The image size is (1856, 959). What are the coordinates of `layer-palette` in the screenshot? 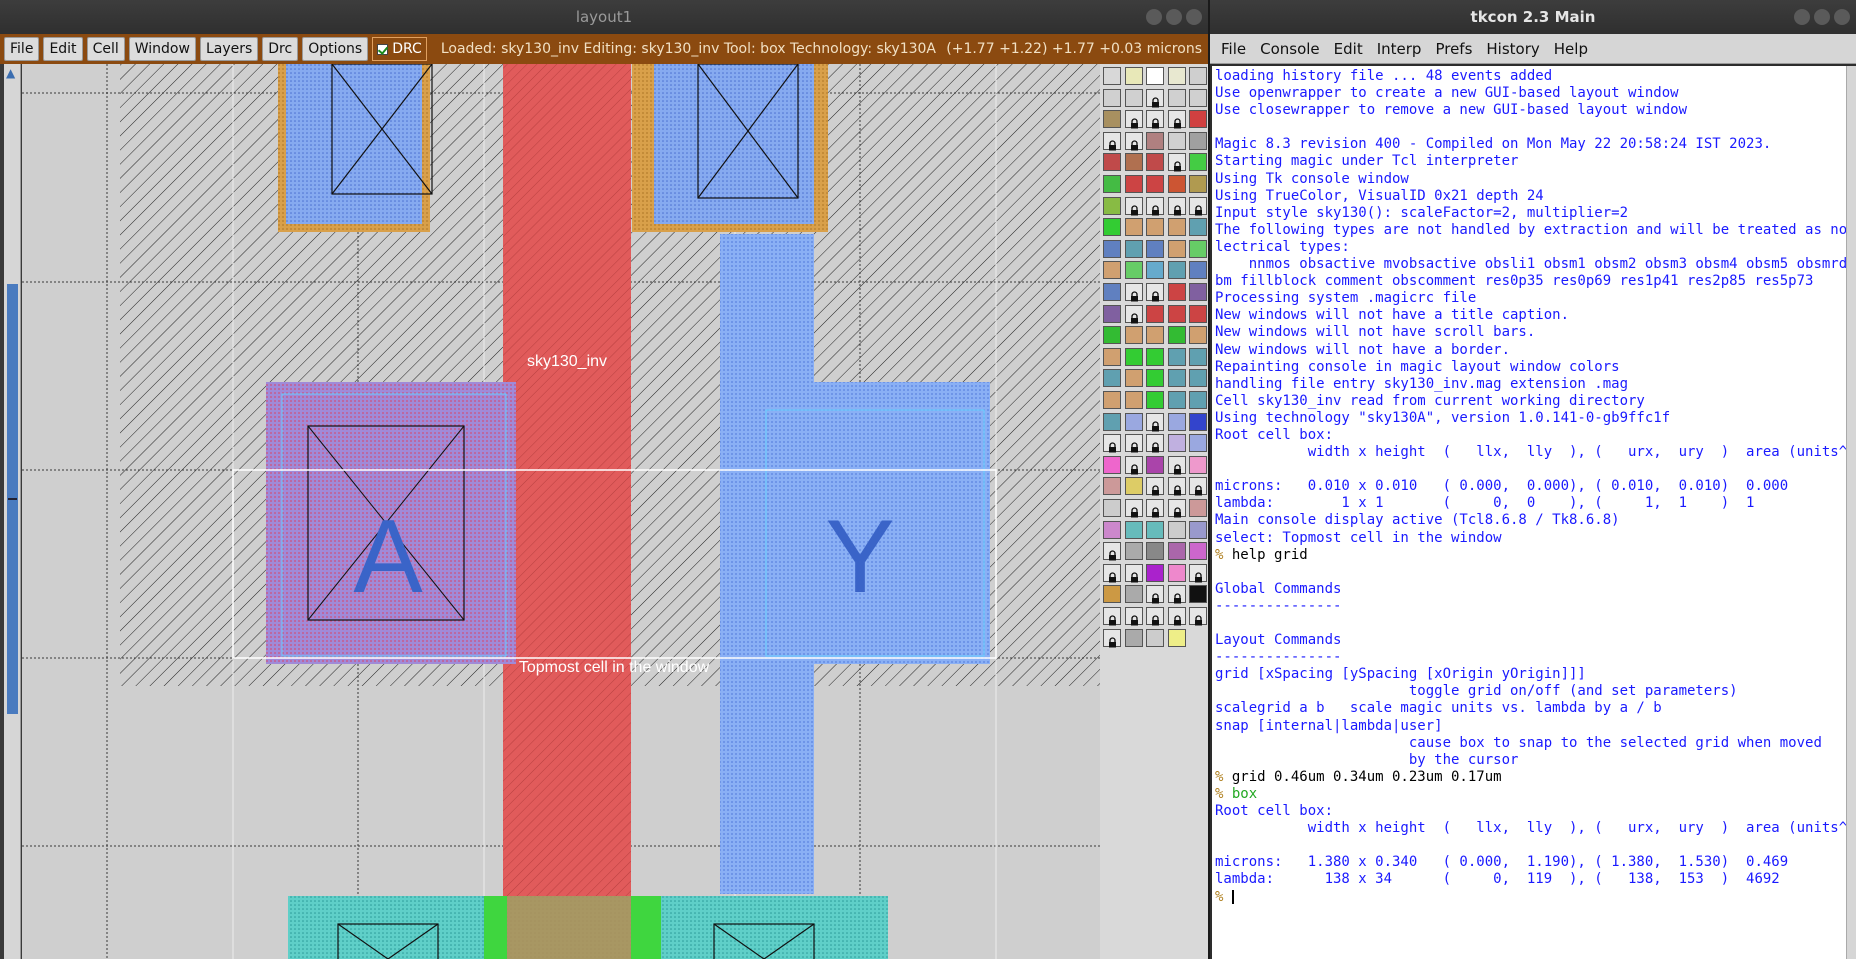 It's located at (1154, 511).